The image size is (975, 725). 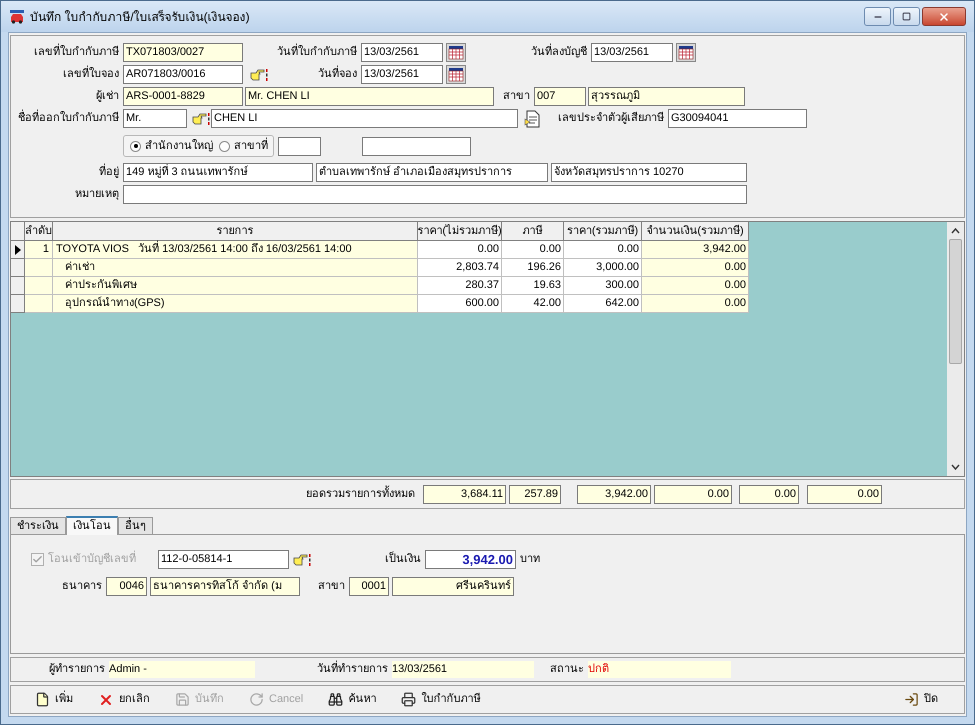 What do you see at coordinates (235, 231) in the screenshot?
I see `column-header: รายการ` at bounding box center [235, 231].